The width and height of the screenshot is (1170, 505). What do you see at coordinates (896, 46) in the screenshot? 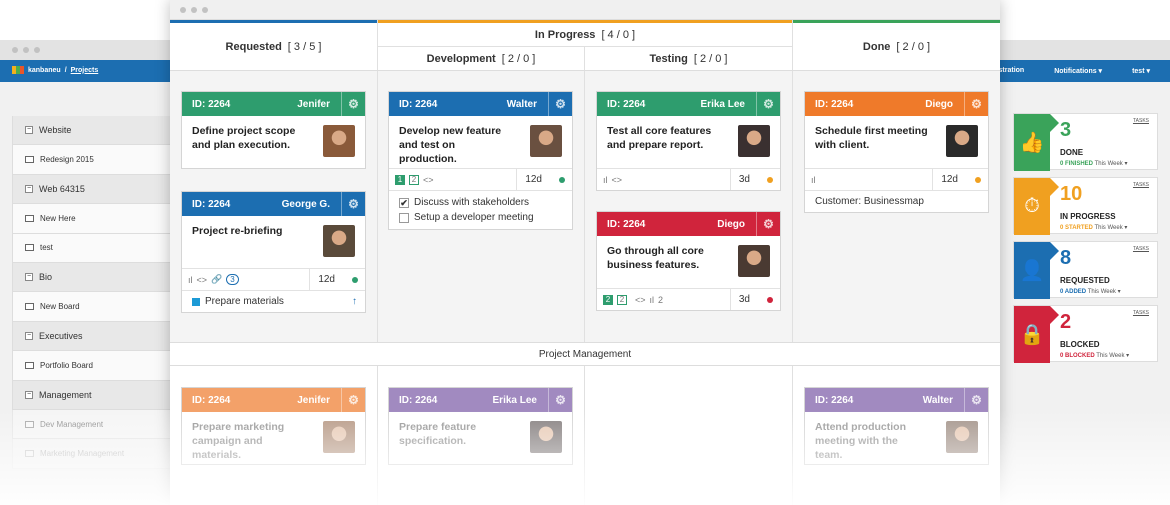
I see `column-header-done: Done[ 2 / 0 ]` at bounding box center [896, 46].